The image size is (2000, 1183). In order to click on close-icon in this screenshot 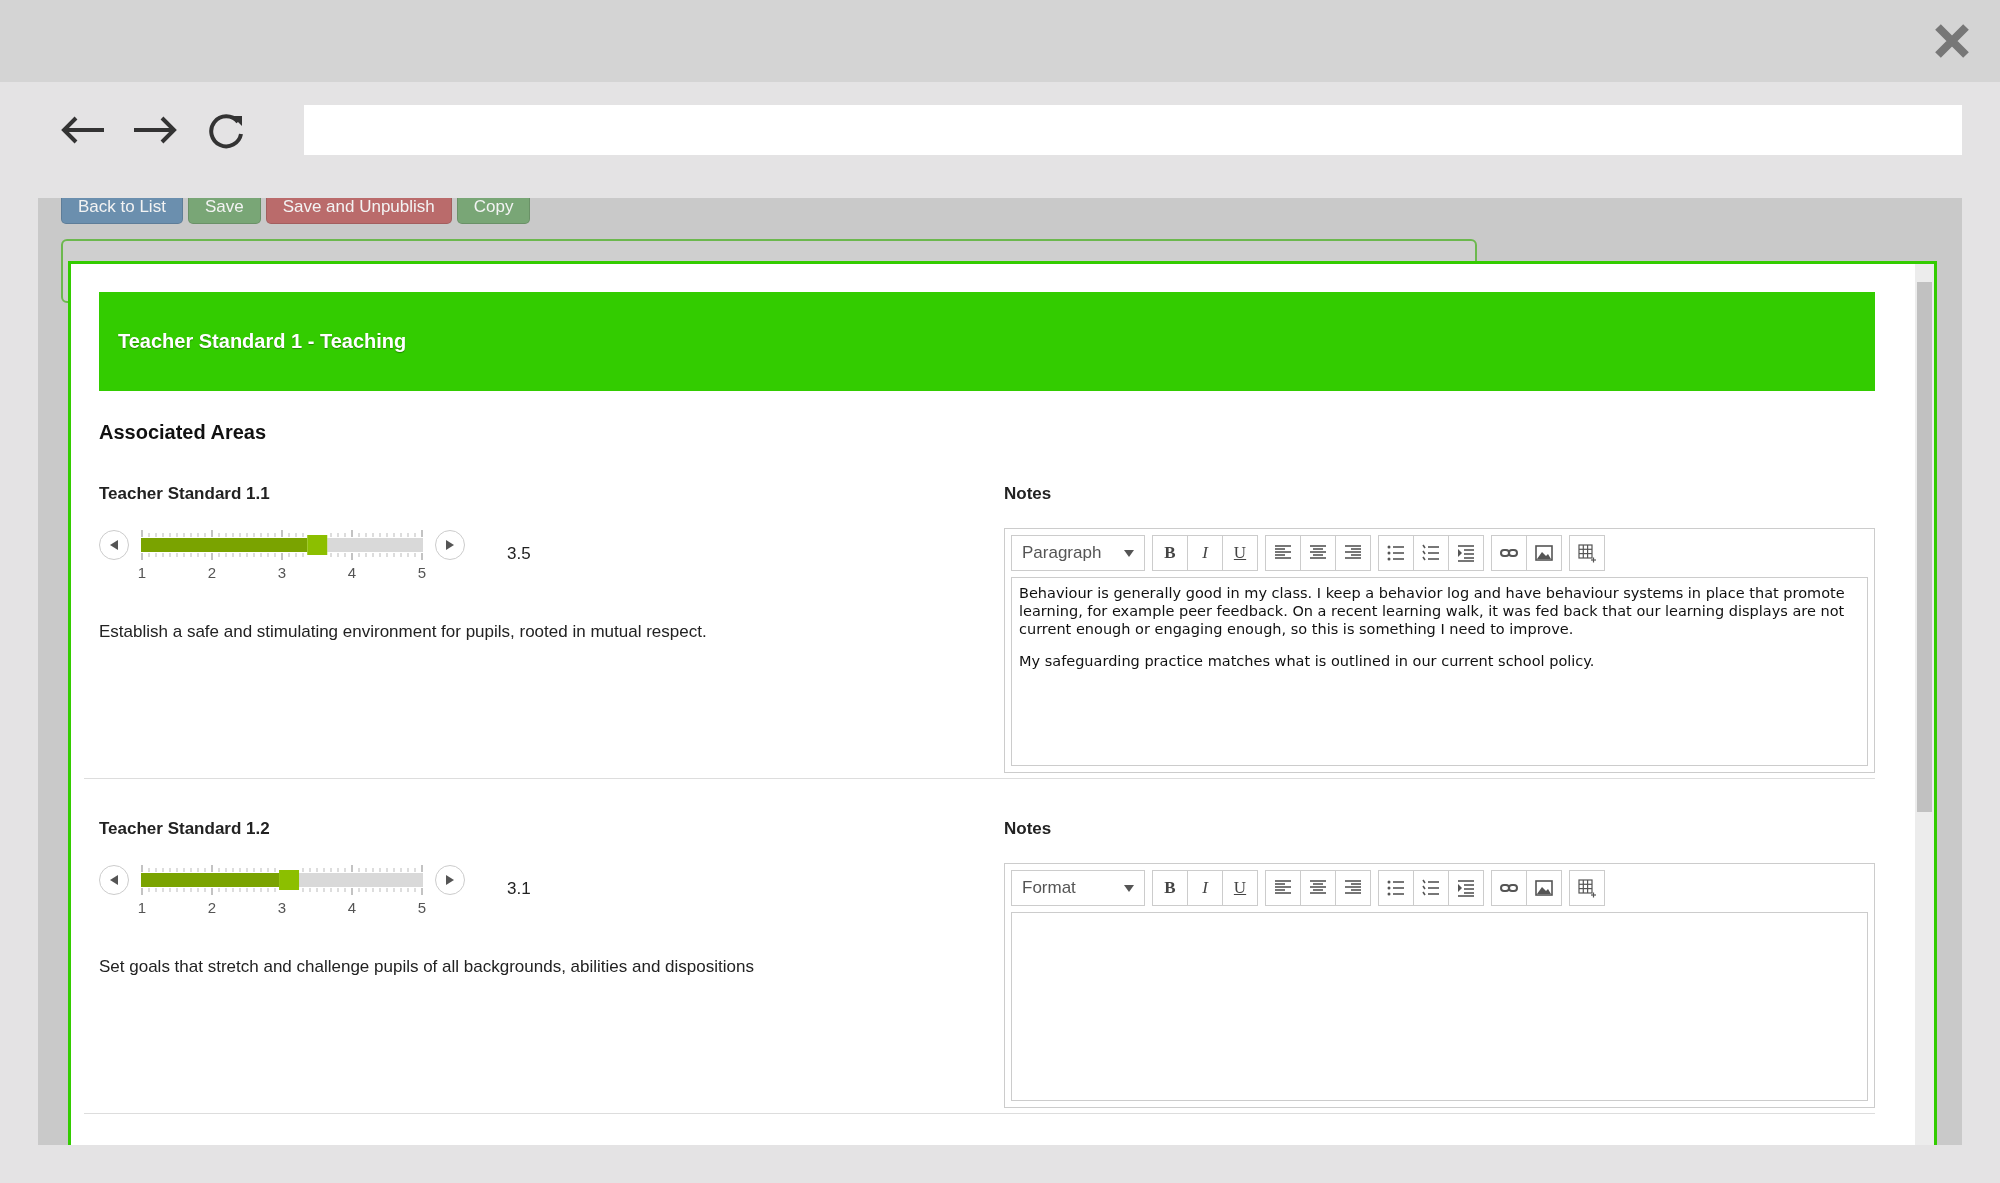, I will do `click(1952, 41)`.